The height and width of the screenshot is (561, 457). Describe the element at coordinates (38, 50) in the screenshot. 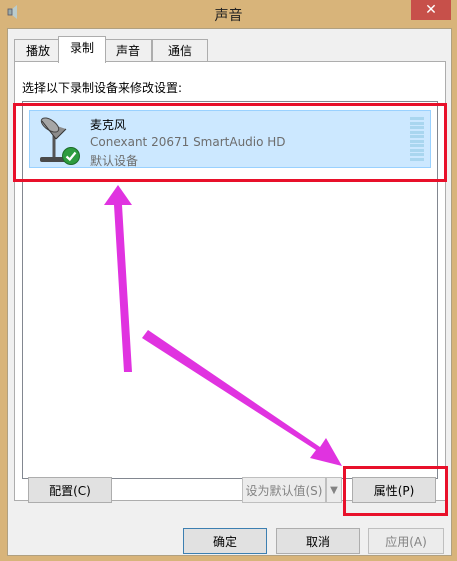

I see `tab-playback: 播放` at that location.